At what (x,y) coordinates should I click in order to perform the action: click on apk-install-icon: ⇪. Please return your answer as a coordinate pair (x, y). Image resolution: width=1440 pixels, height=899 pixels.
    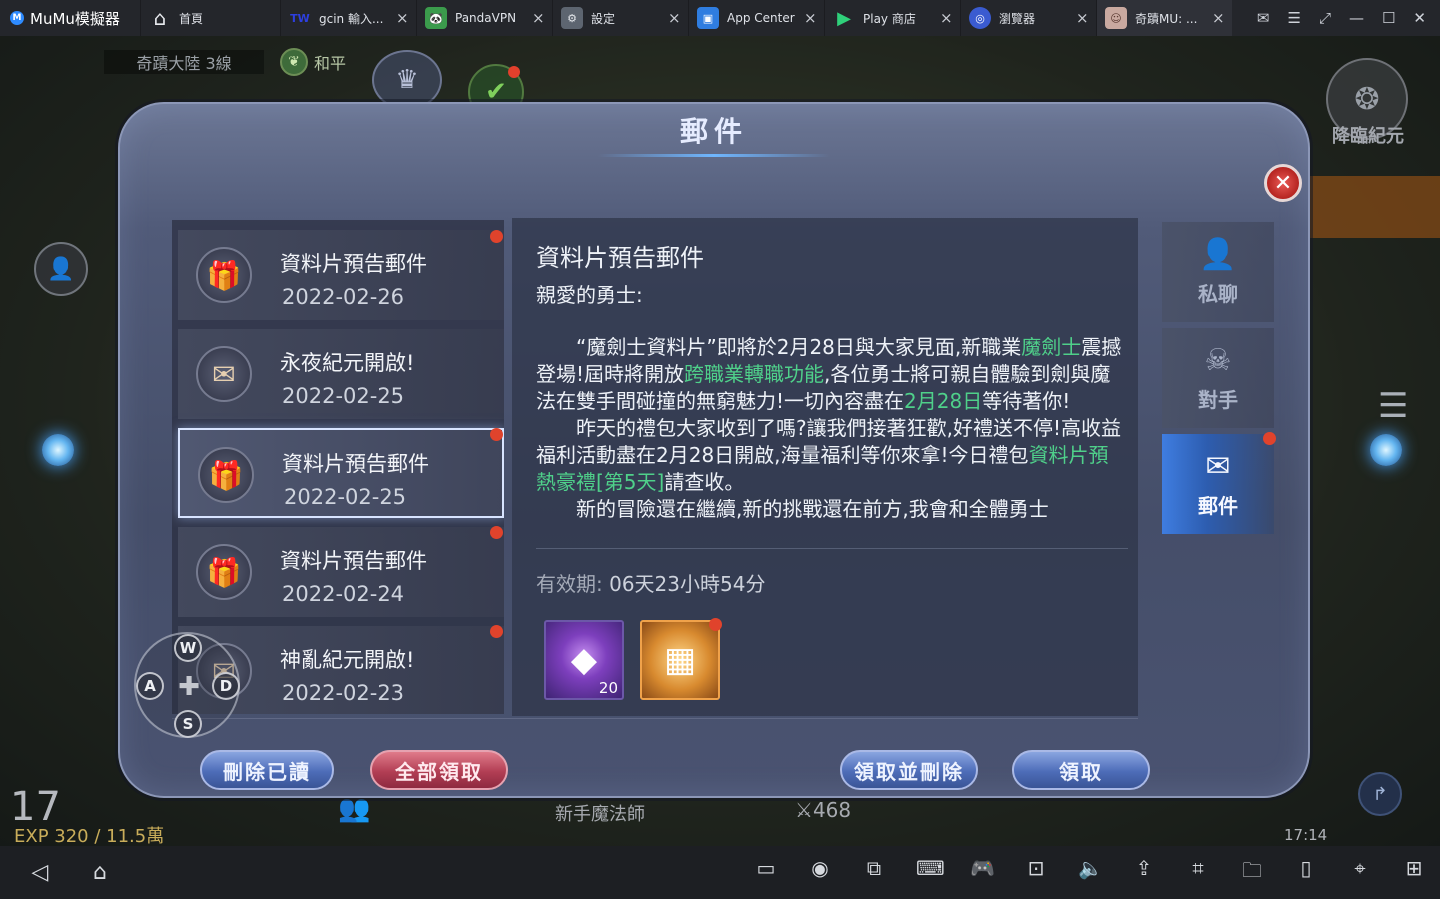
    Looking at the image, I should click on (1144, 873).